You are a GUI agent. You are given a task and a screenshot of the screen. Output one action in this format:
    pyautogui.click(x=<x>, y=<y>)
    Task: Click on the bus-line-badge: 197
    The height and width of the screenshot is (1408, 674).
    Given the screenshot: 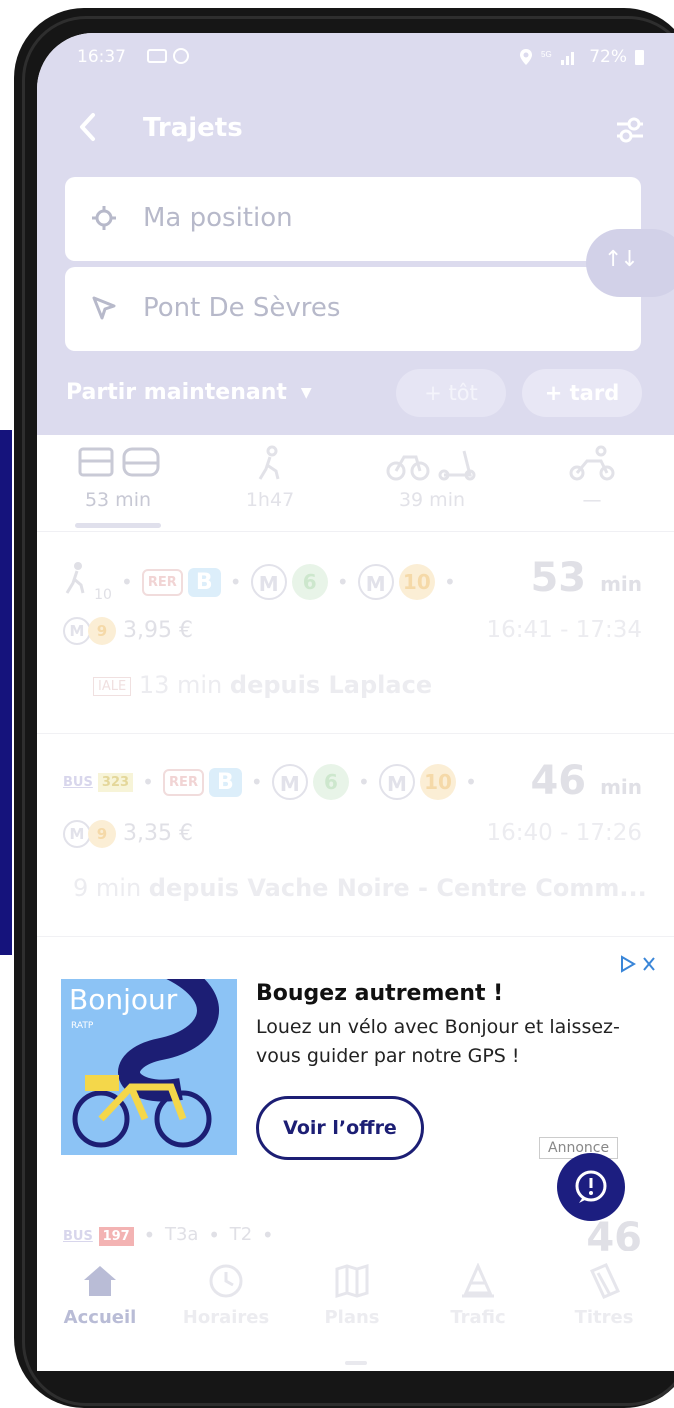 What is the action you would take?
    pyautogui.click(x=116, y=1236)
    